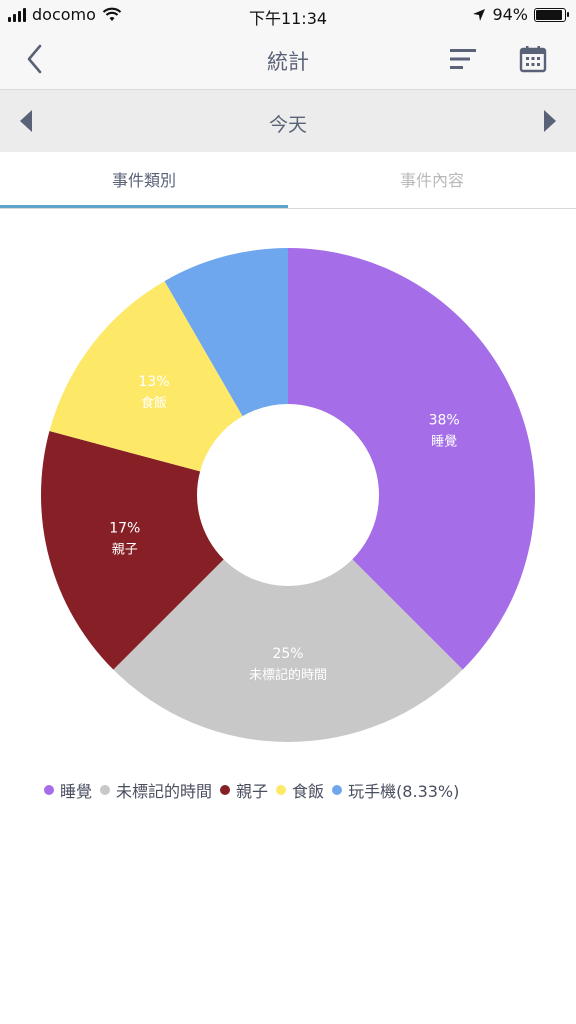 The width and height of the screenshot is (576, 1024). Describe the element at coordinates (479, 14) in the screenshot. I see `location-arrow-icon` at that location.